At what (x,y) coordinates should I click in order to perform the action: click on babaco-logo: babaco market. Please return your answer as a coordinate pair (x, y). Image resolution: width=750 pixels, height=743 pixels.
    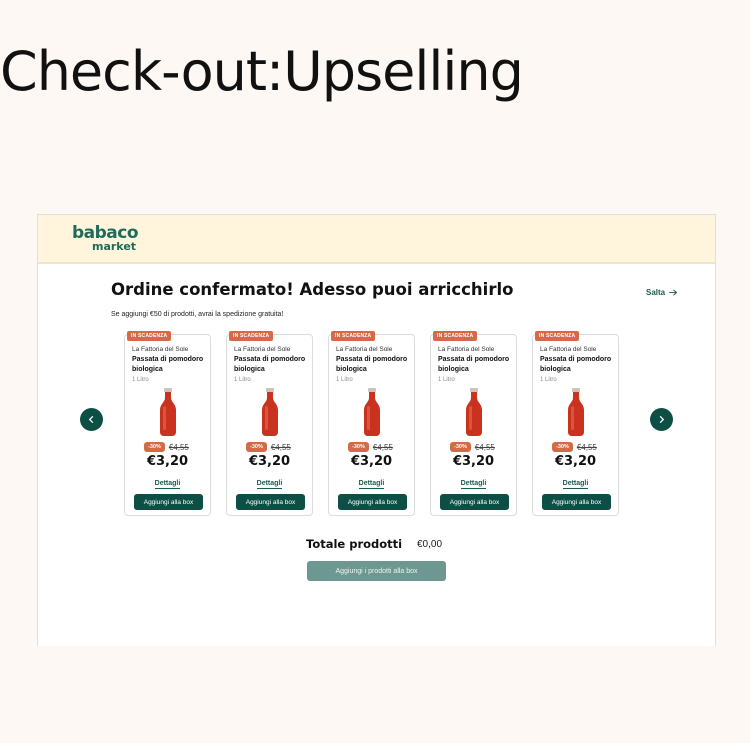
    Looking at the image, I should click on (105, 239).